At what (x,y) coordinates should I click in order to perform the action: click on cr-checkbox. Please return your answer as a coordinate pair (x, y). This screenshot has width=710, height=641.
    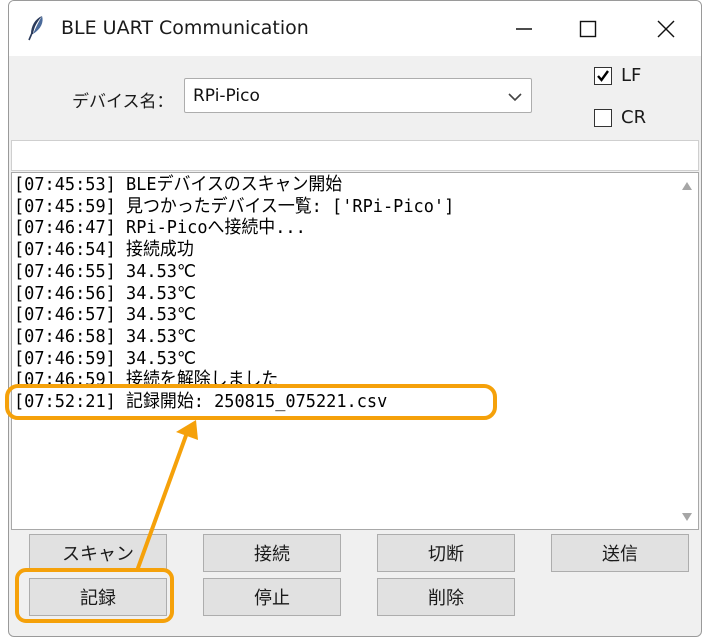
    Looking at the image, I should click on (603, 117).